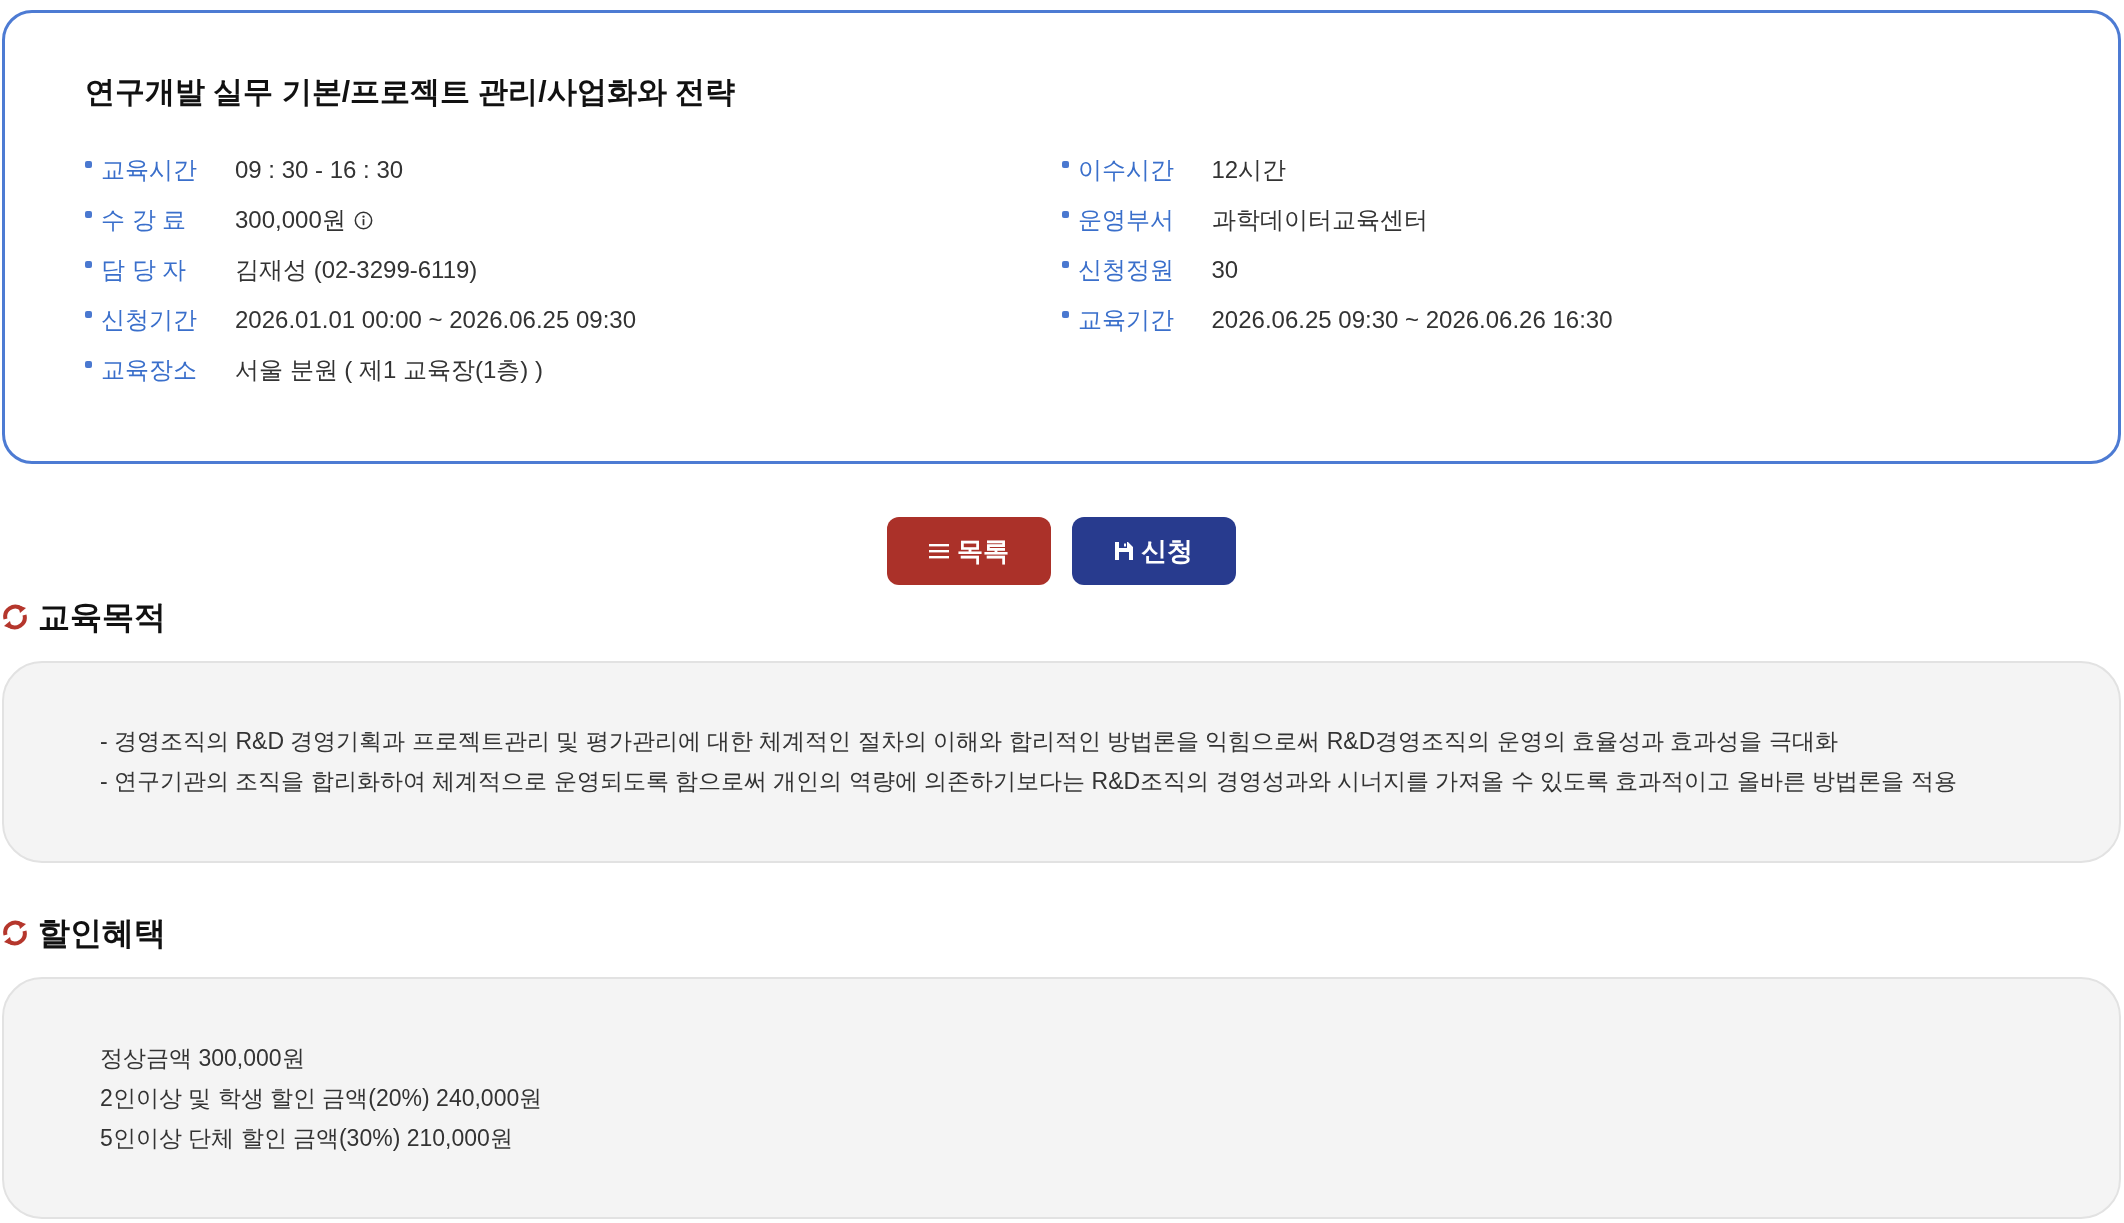  Describe the element at coordinates (436, 320) in the screenshot. I see `detail-value: 2026.01.01 00:00 ~ 2026.06.25 09:30` at that location.